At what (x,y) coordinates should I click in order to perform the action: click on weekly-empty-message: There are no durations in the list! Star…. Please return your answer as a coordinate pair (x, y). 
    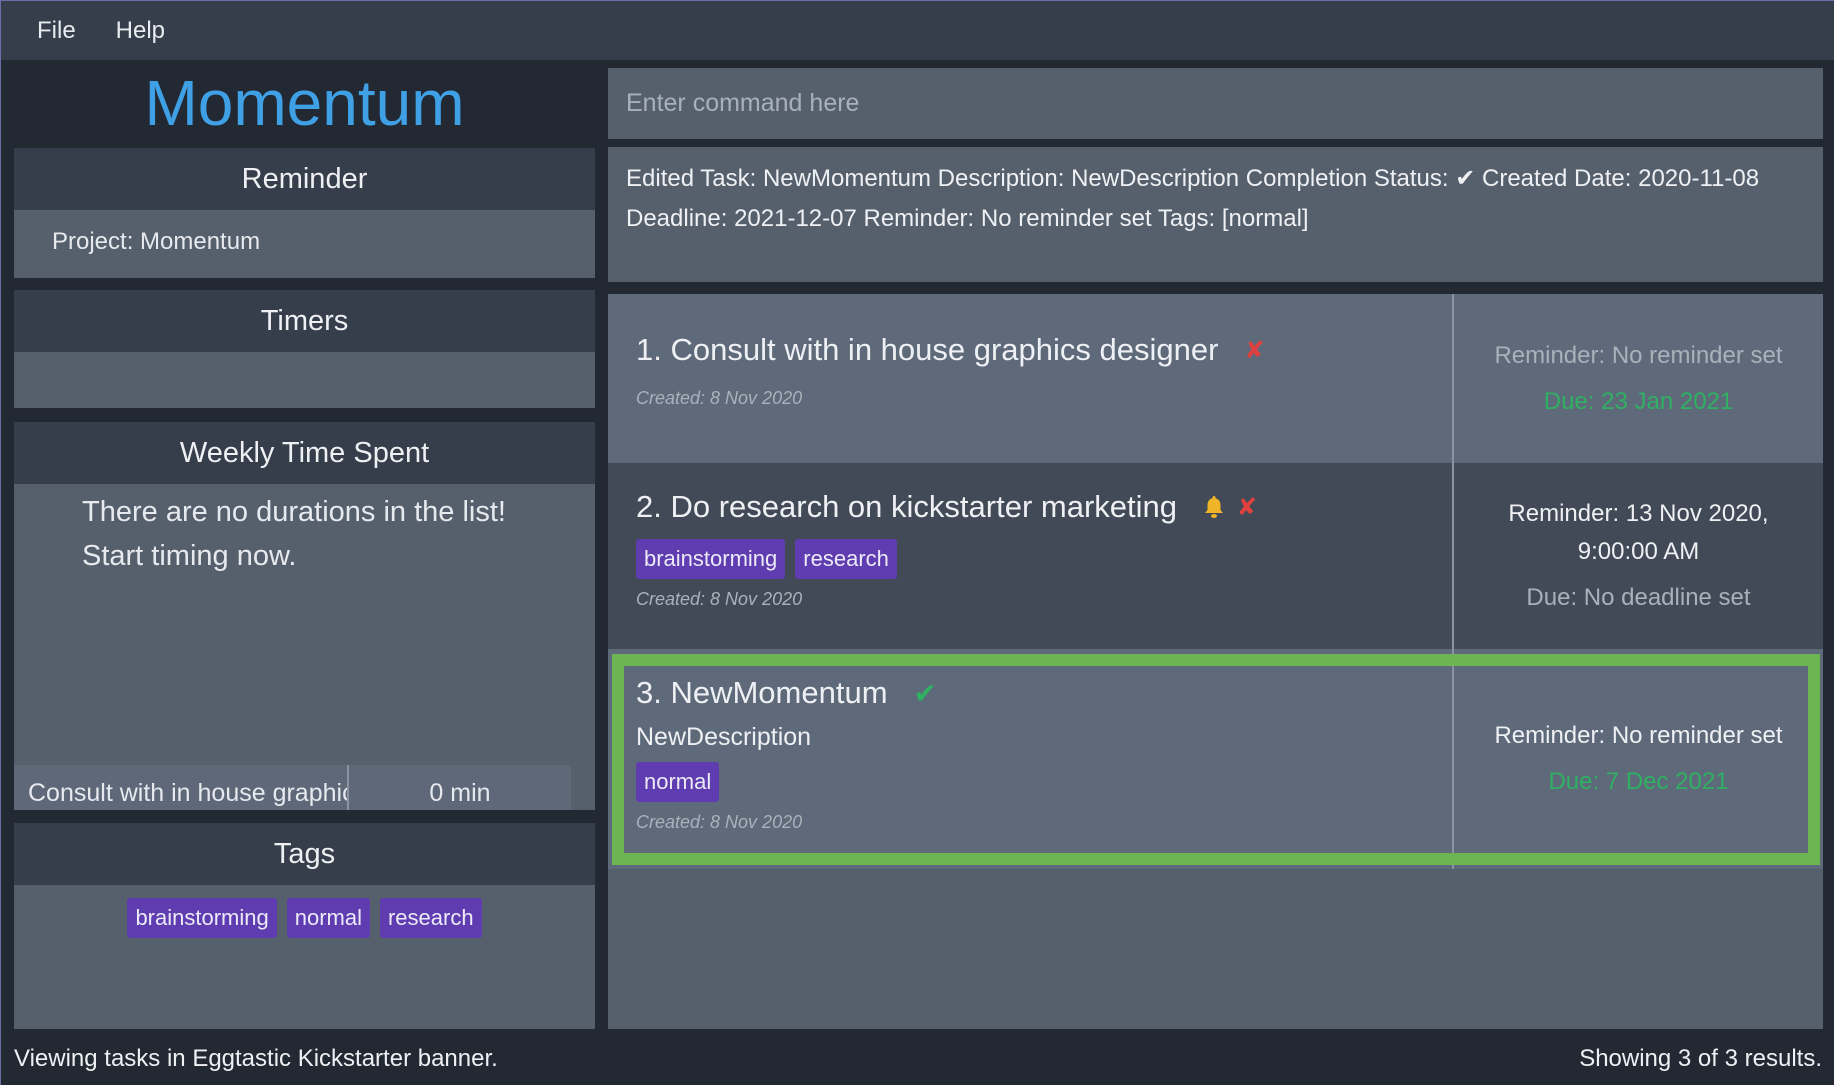
    Looking at the image, I should click on (304, 531).